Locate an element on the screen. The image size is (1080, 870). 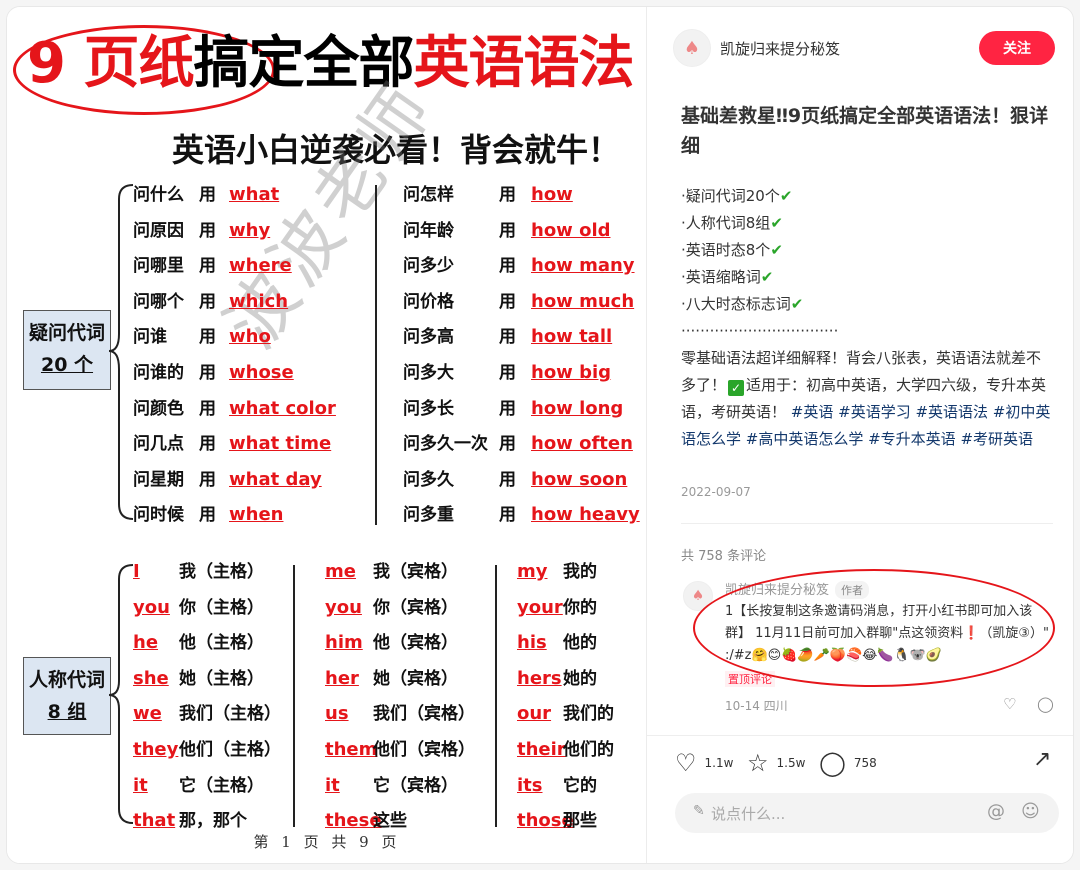
pronoun-row: it 它（宾格） is located at coordinates (391, 786).